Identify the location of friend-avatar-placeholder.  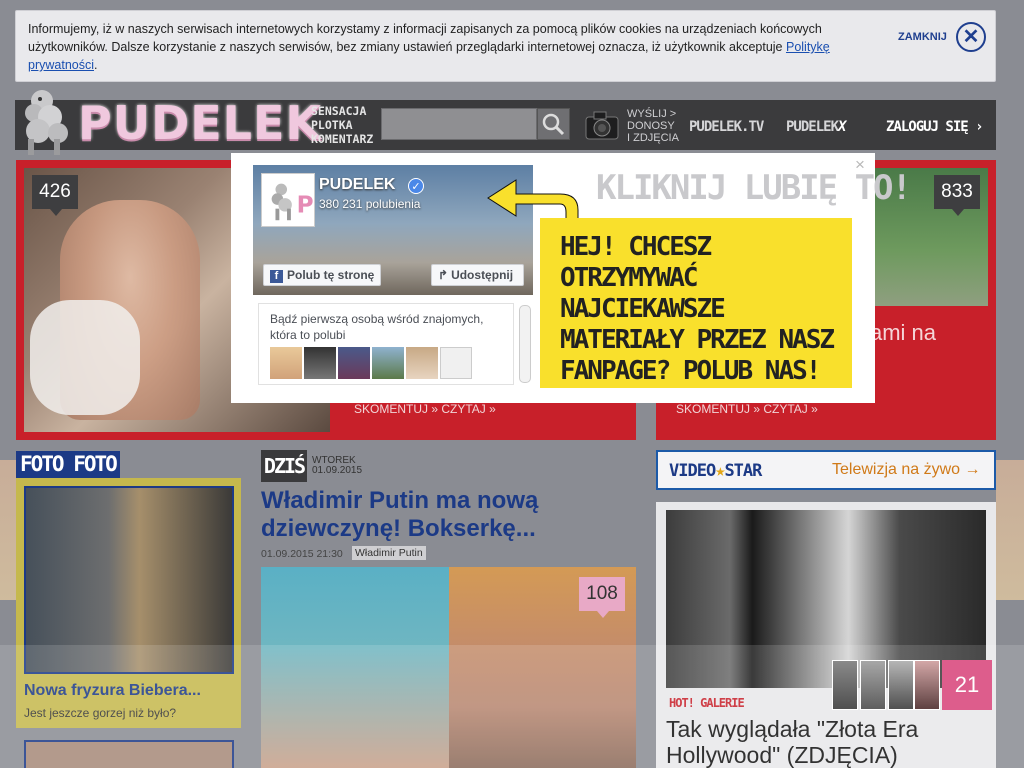
(456, 363).